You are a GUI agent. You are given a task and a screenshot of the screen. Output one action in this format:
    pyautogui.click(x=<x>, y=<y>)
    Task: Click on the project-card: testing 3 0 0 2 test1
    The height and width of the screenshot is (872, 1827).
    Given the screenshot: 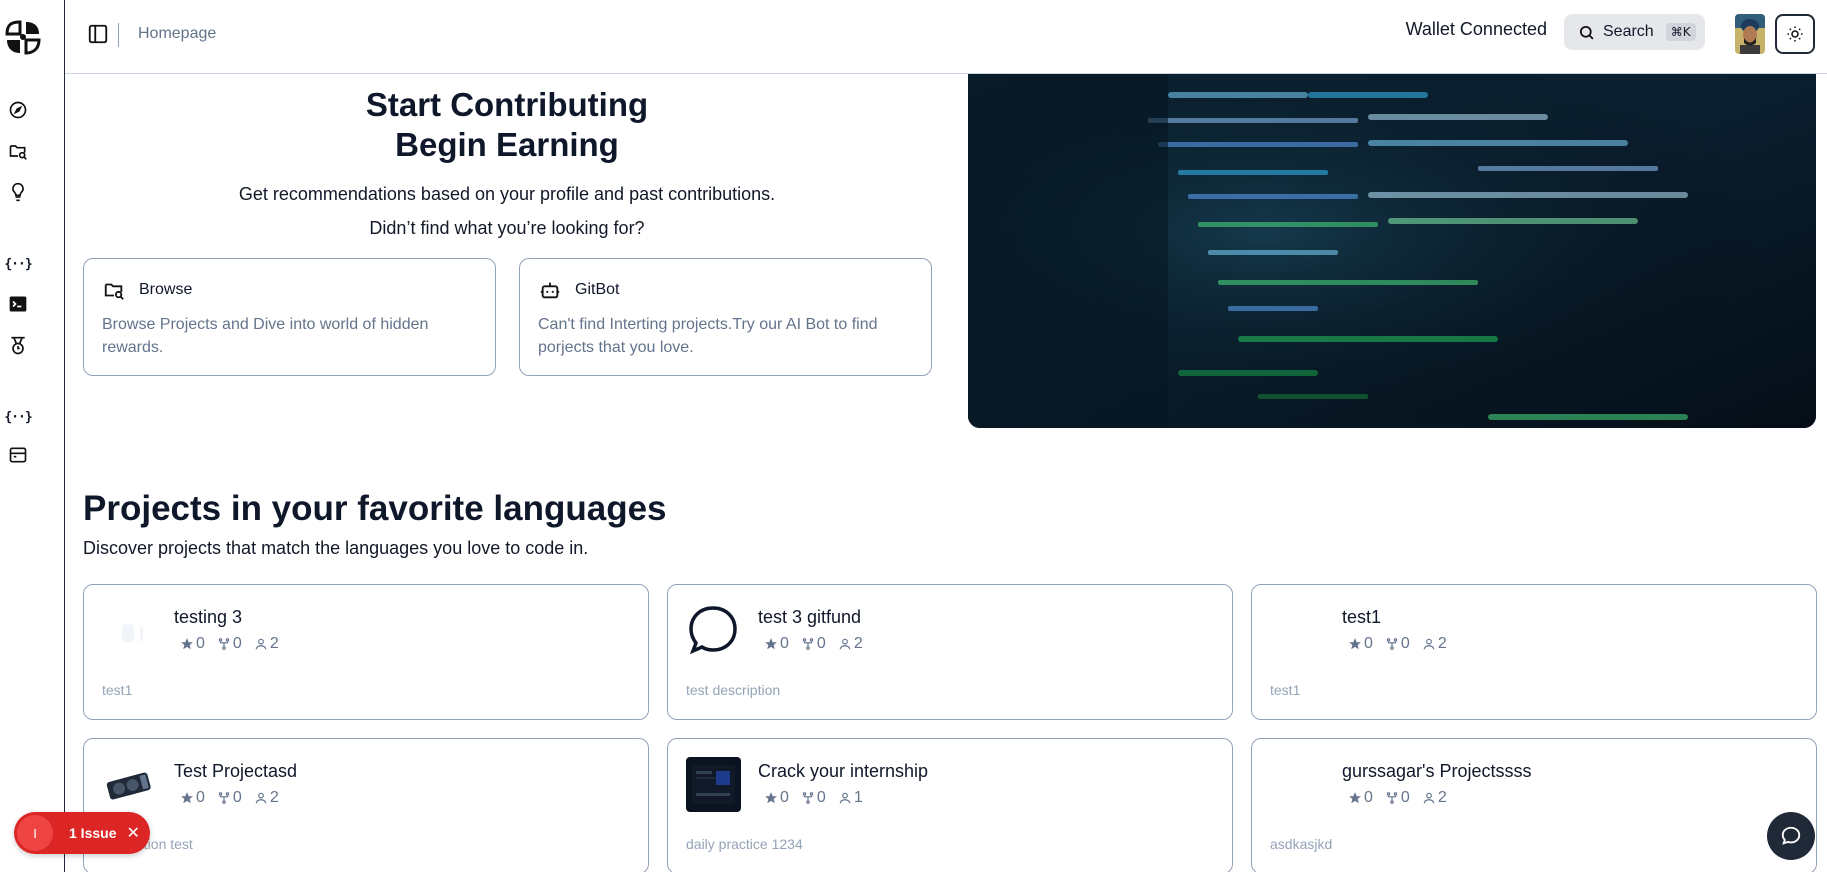 What is the action you would take?
    pyautogui.click(x=366, y=652)
    